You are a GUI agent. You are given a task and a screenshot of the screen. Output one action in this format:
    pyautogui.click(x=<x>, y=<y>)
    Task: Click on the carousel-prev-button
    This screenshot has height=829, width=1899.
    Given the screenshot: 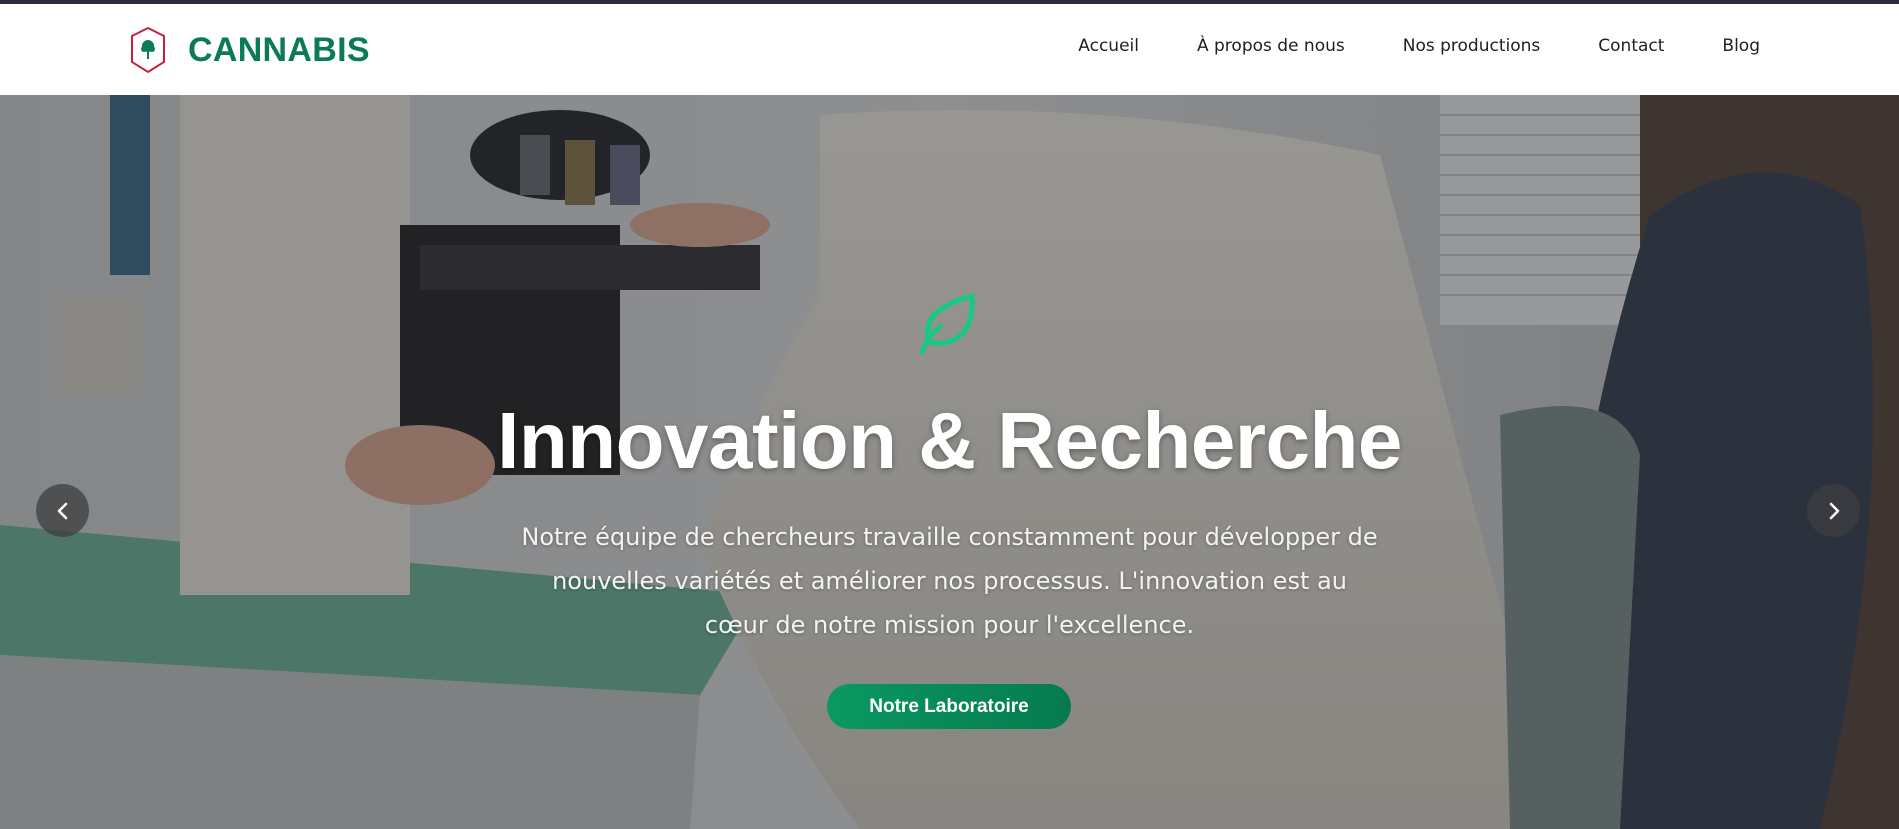 What is the action you would take?
    pyautogui.click(x=62, y=510)
    